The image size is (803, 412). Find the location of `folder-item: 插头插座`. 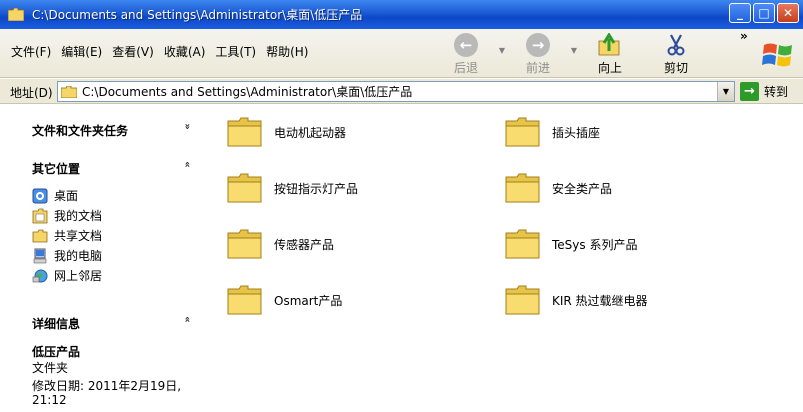

folder-item: 插头插座 is located at coordinates (552, 132).